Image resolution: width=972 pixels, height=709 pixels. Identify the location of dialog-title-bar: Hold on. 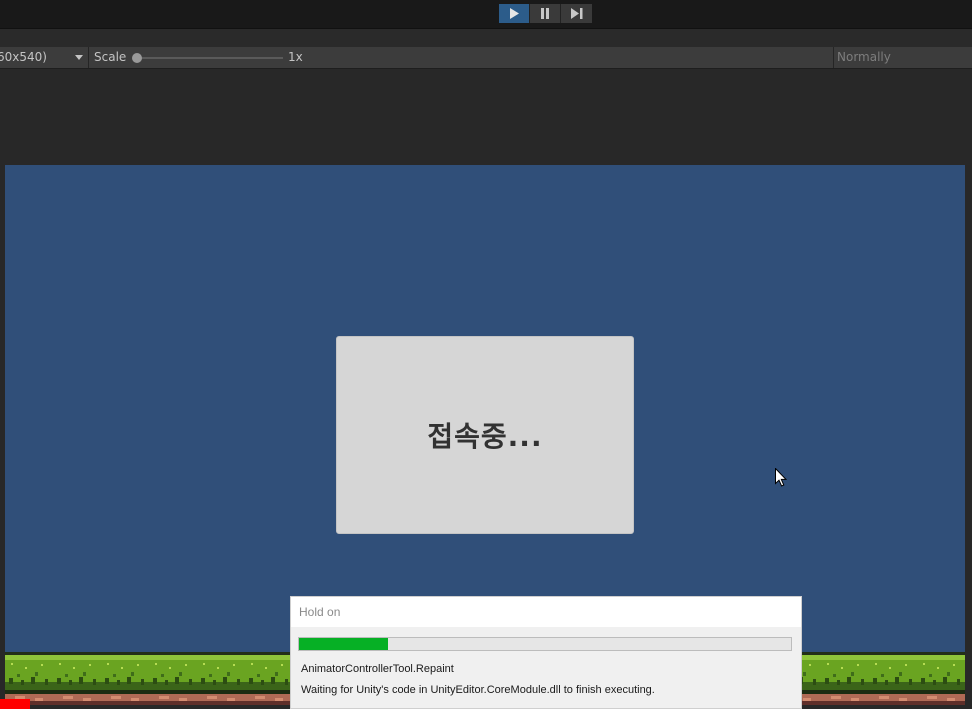
(546, 612).